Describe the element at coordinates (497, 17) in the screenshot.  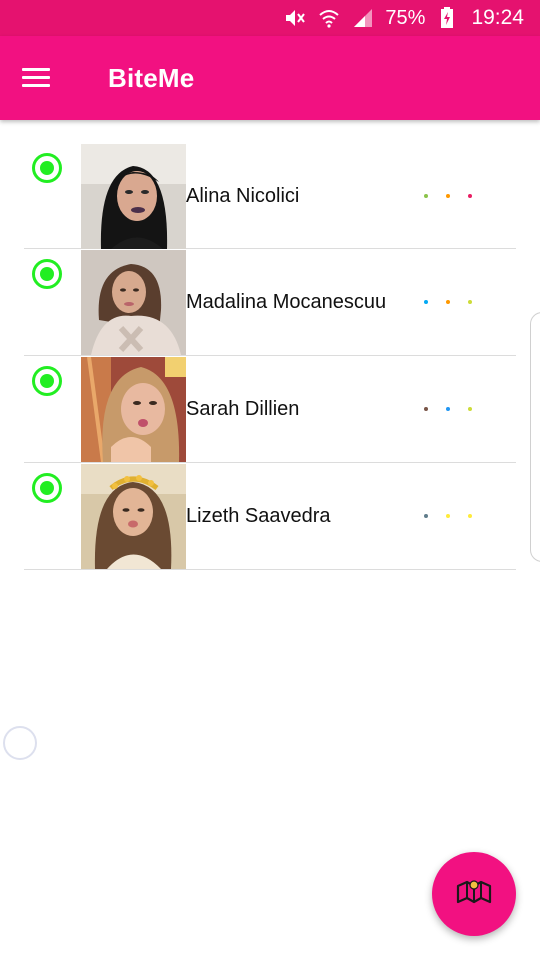
I see `clock: 19:24` at that location.